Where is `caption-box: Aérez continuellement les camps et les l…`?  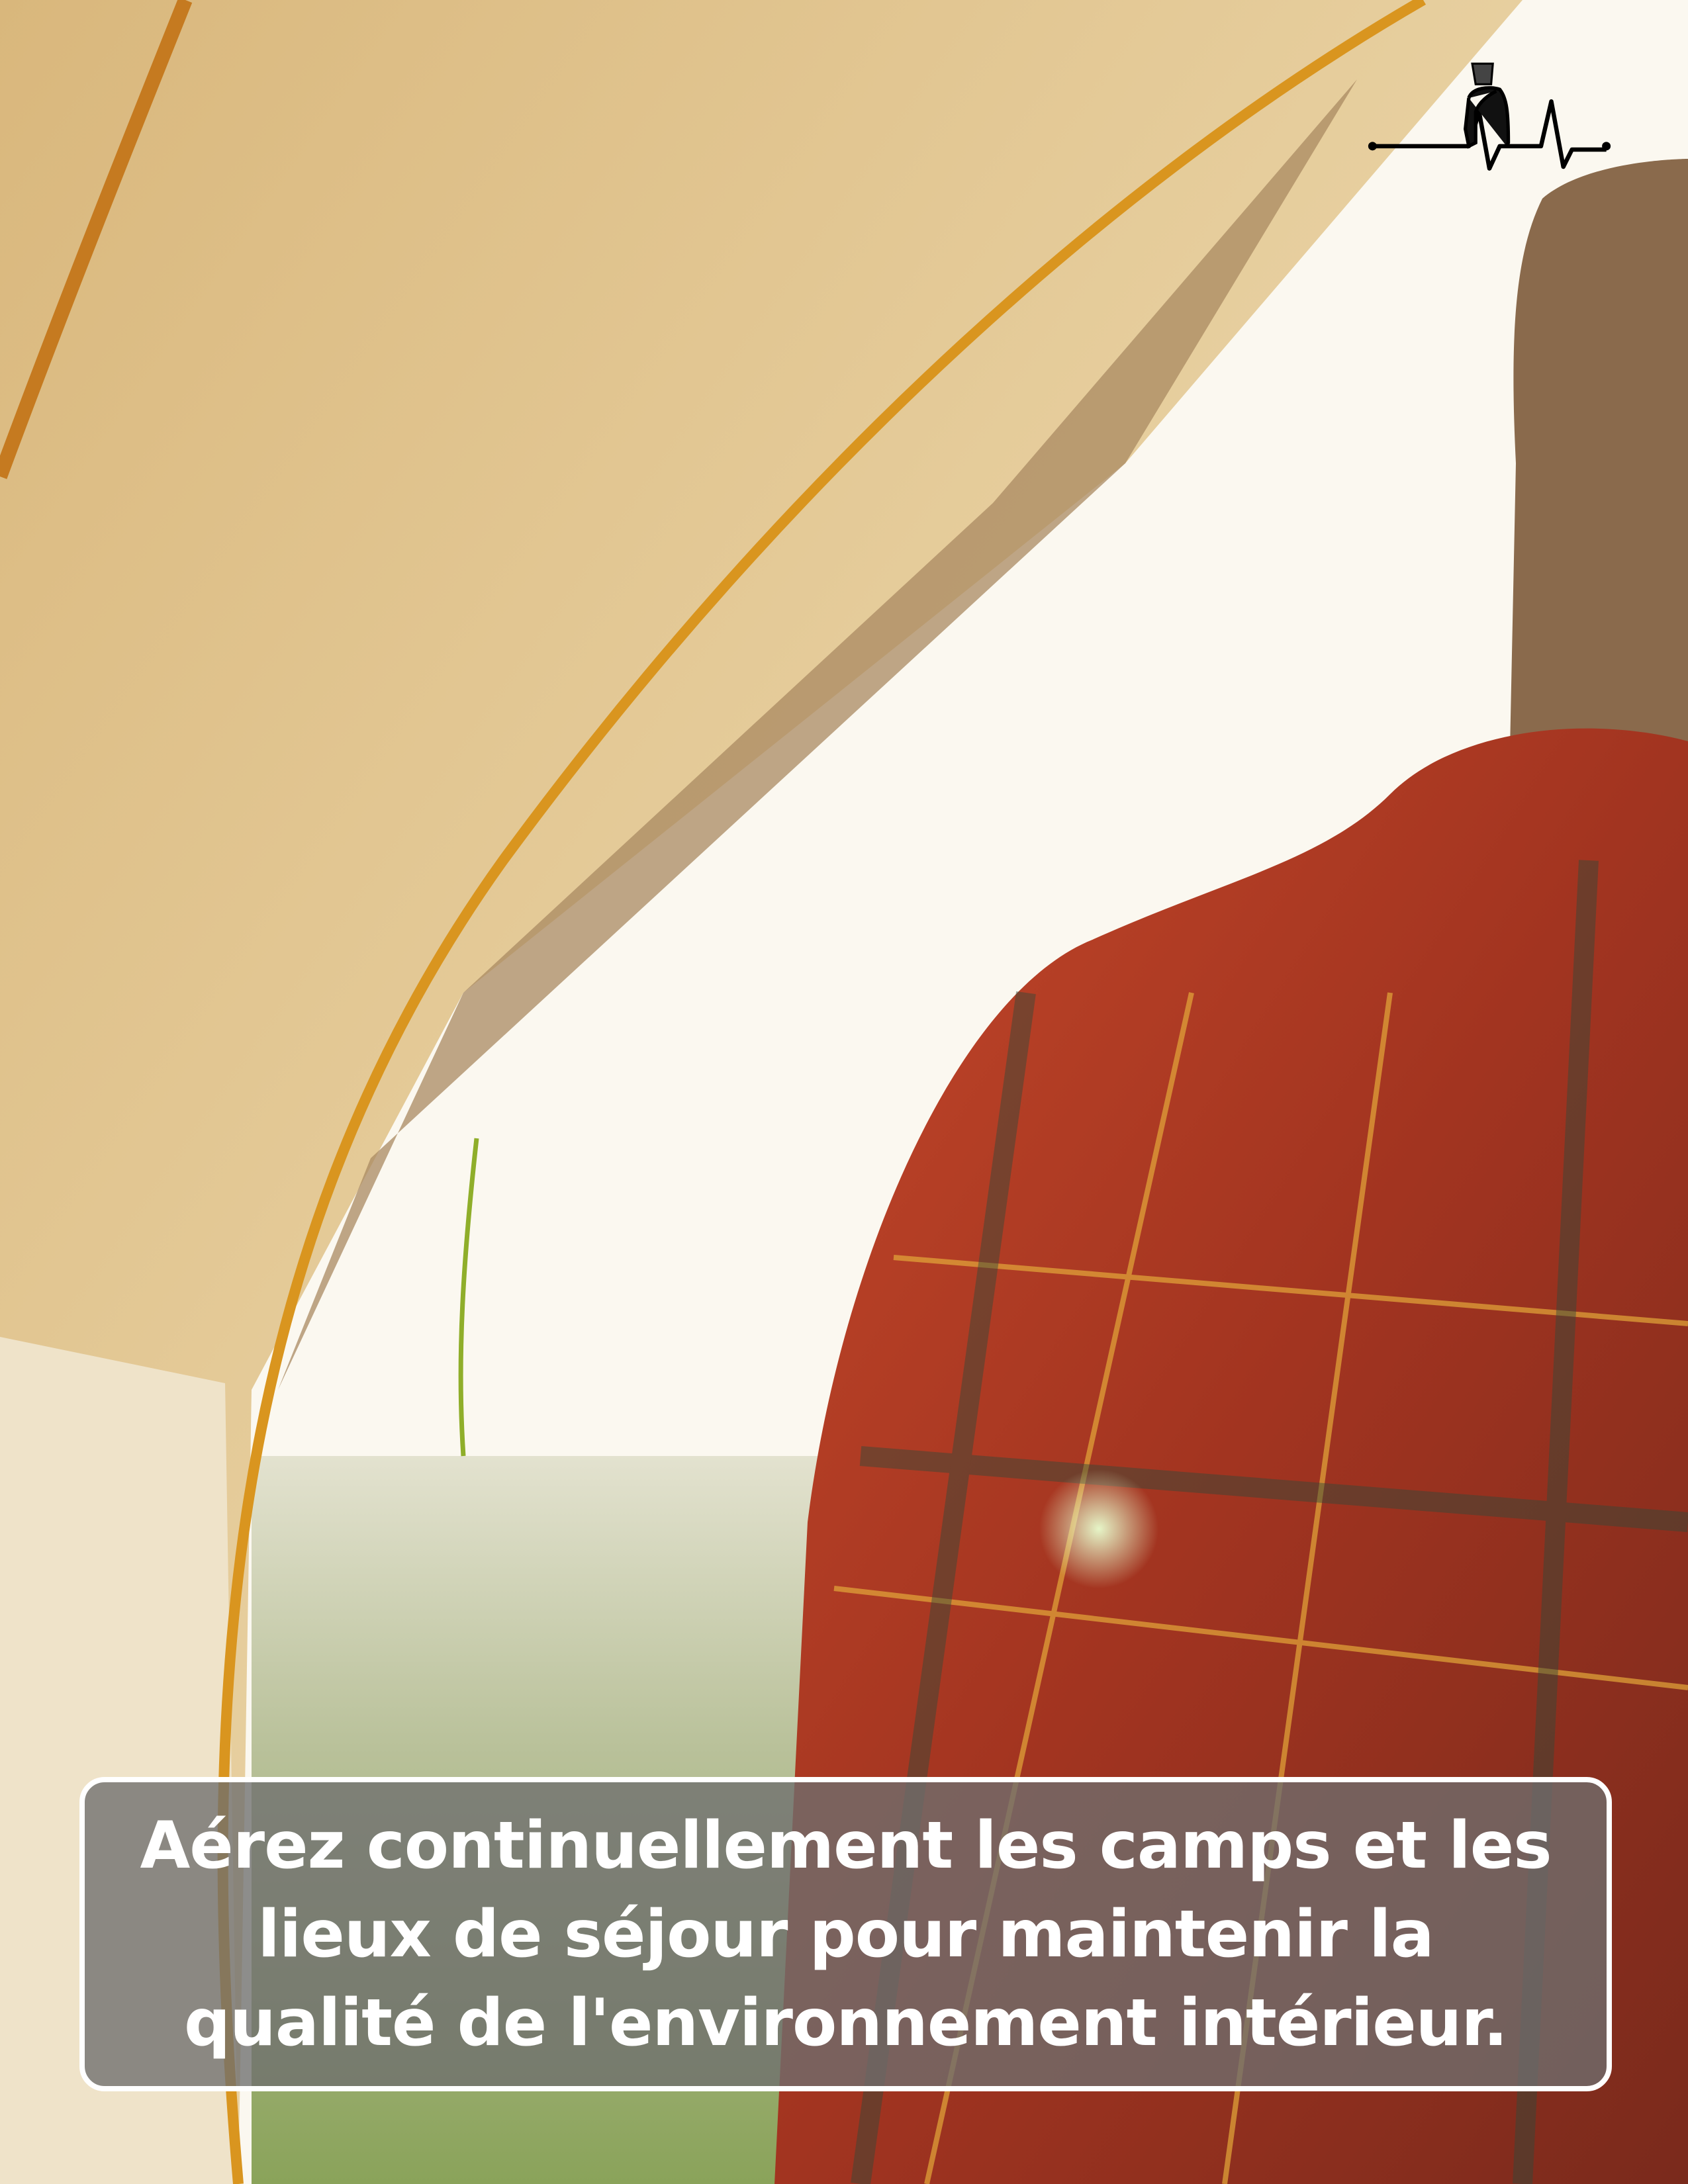 caption-box: Aérez continuellement les camps et les l… is located at coordinates (845, 1934).